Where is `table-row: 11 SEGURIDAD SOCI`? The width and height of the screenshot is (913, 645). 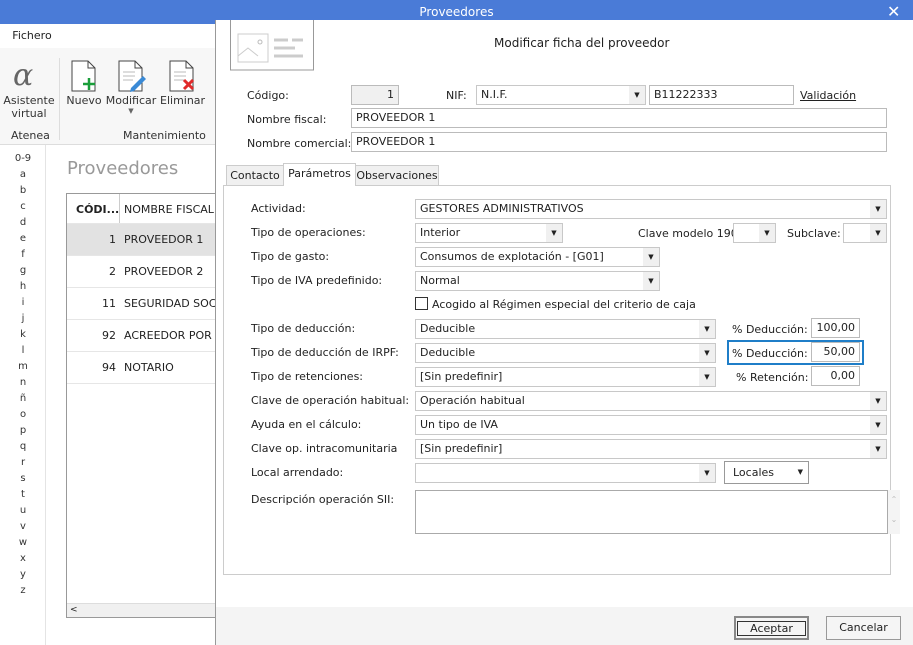
table-row: 11 SEGURIDAD SOCI is located at coordinates (141, 304).